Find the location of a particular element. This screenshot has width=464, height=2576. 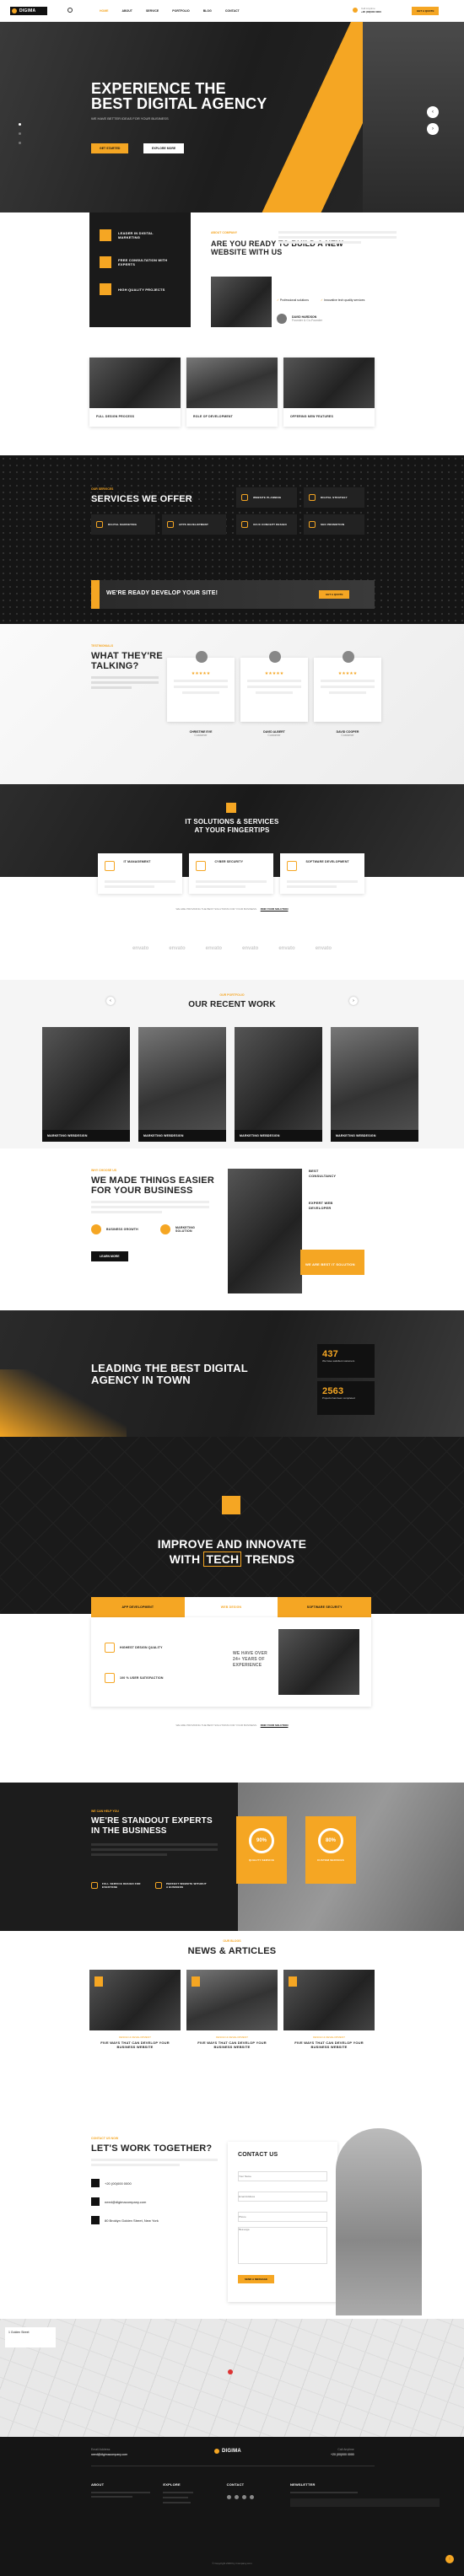

slider-next-button: › is located at coordinates (433, 129).